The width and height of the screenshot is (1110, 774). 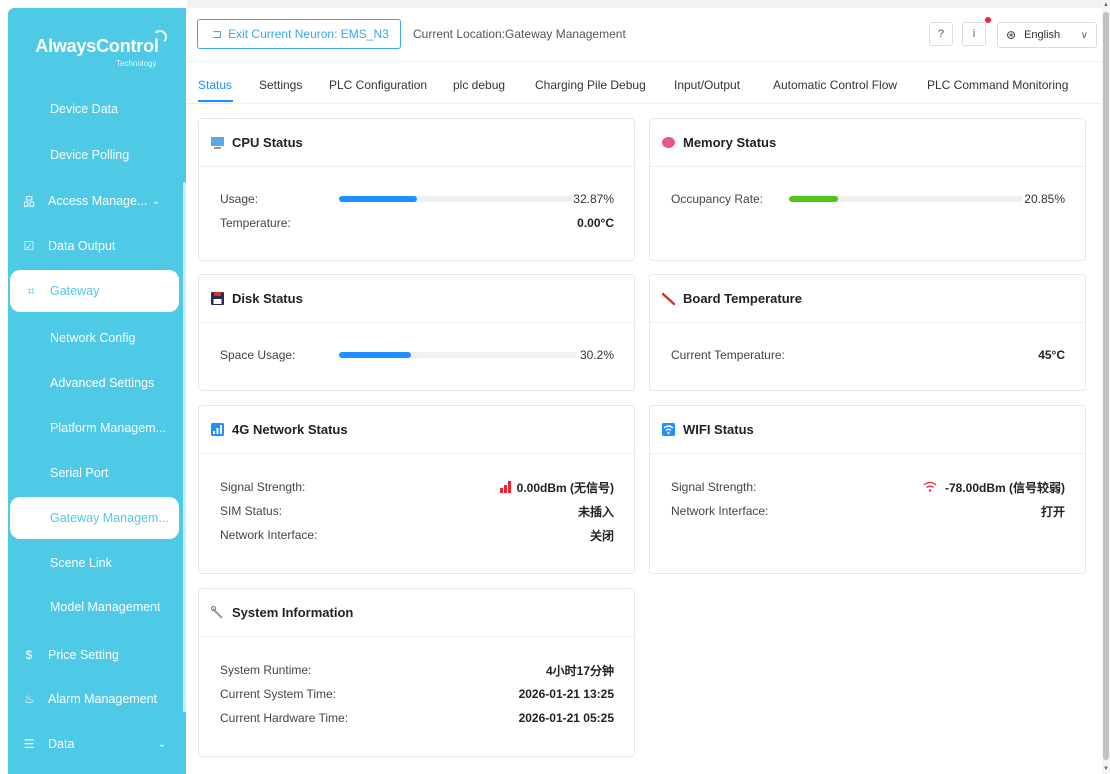 I want to click on row-label: Signal Strength:, so click(x=714, y=487).